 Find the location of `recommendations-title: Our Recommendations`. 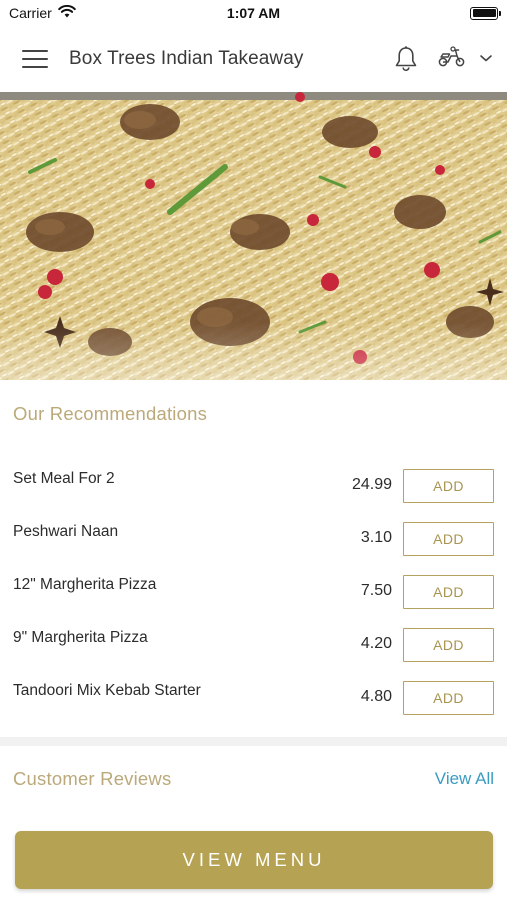

recommendations-title: Our Recommendations is located at coordinates (110, 413).